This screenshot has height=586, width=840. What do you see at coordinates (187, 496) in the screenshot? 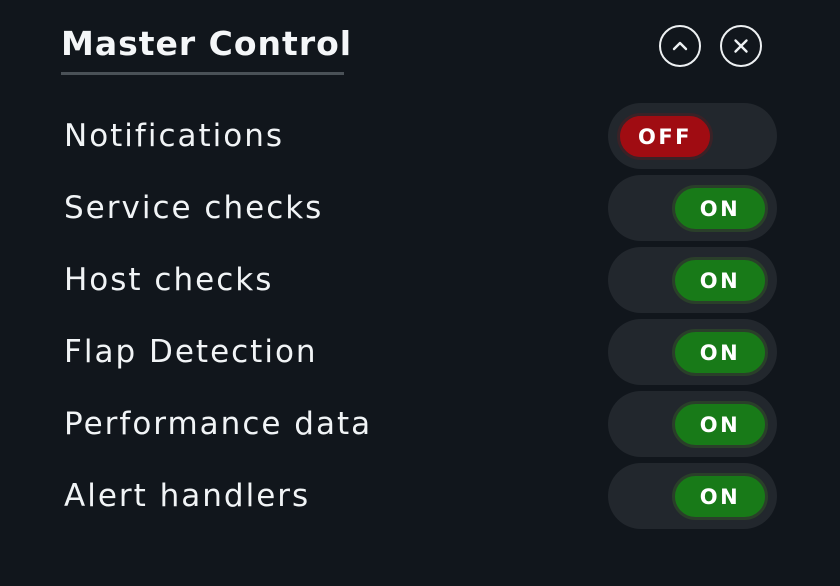
I see `switch-label: Alert handlers` at bounding box center [187, 496].